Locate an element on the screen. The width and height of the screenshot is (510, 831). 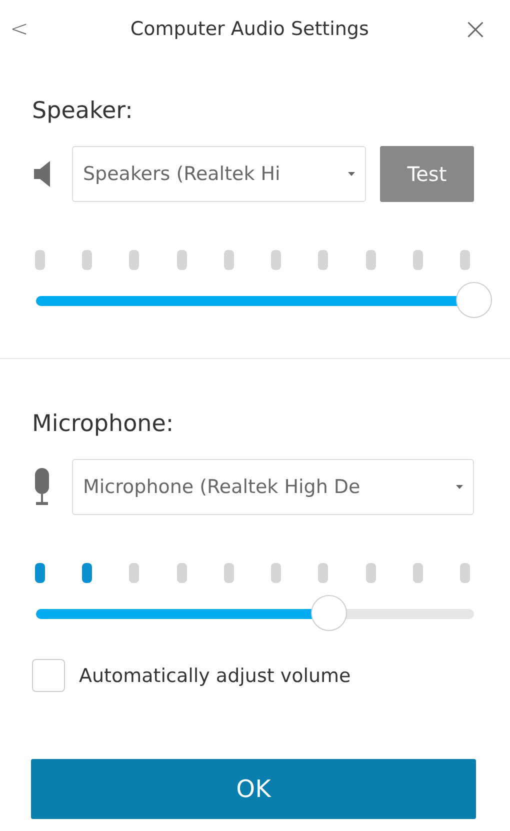
window-title: Computer Audio Settings is located at coordinates (249, 29).